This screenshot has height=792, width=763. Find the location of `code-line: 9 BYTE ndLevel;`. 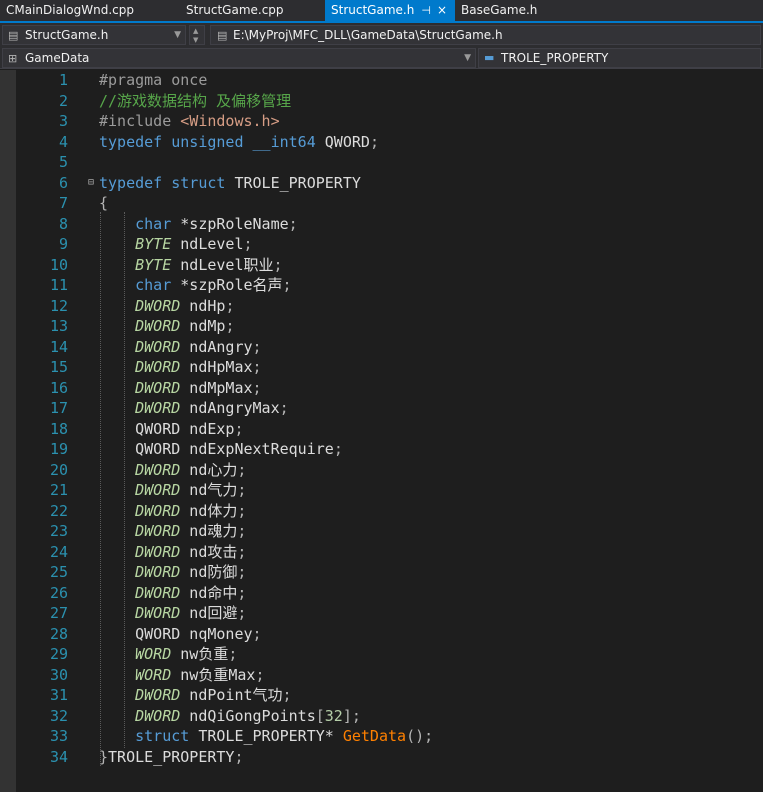

code-line: 9 BYTE ndLevel; is located at coordinates (381, 244).